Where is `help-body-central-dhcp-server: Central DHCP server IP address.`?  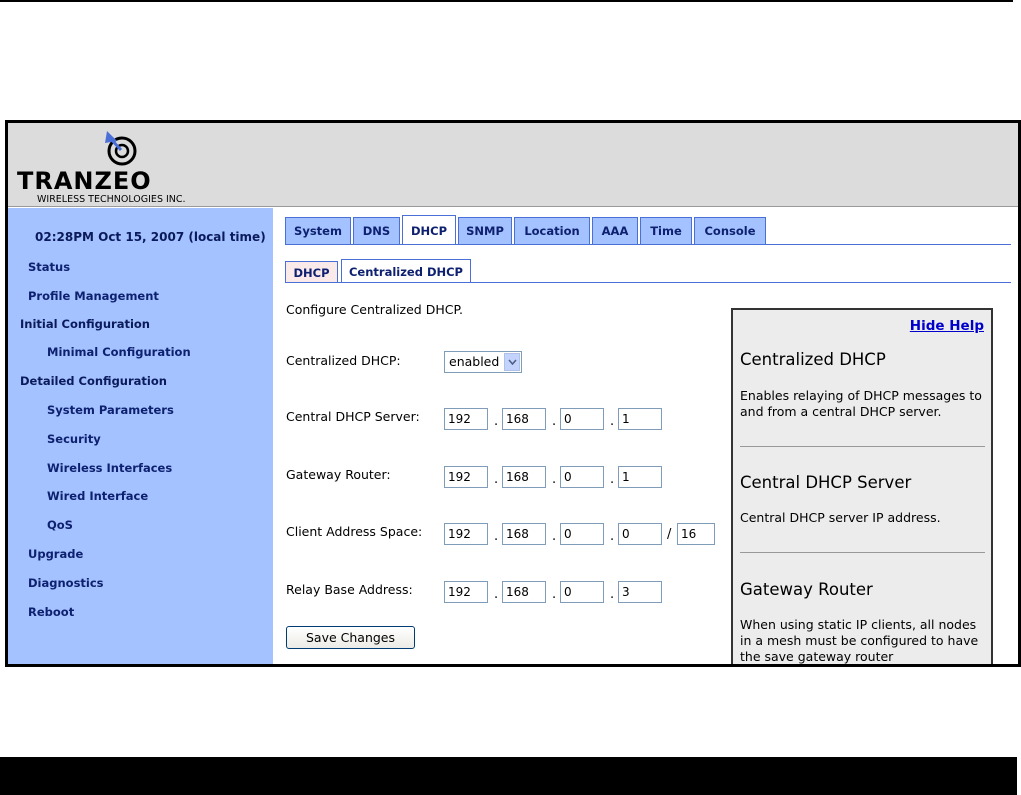
help-body-central-dhcp-server: Central DHCP server IP address. is located at coordinates (840, 517).